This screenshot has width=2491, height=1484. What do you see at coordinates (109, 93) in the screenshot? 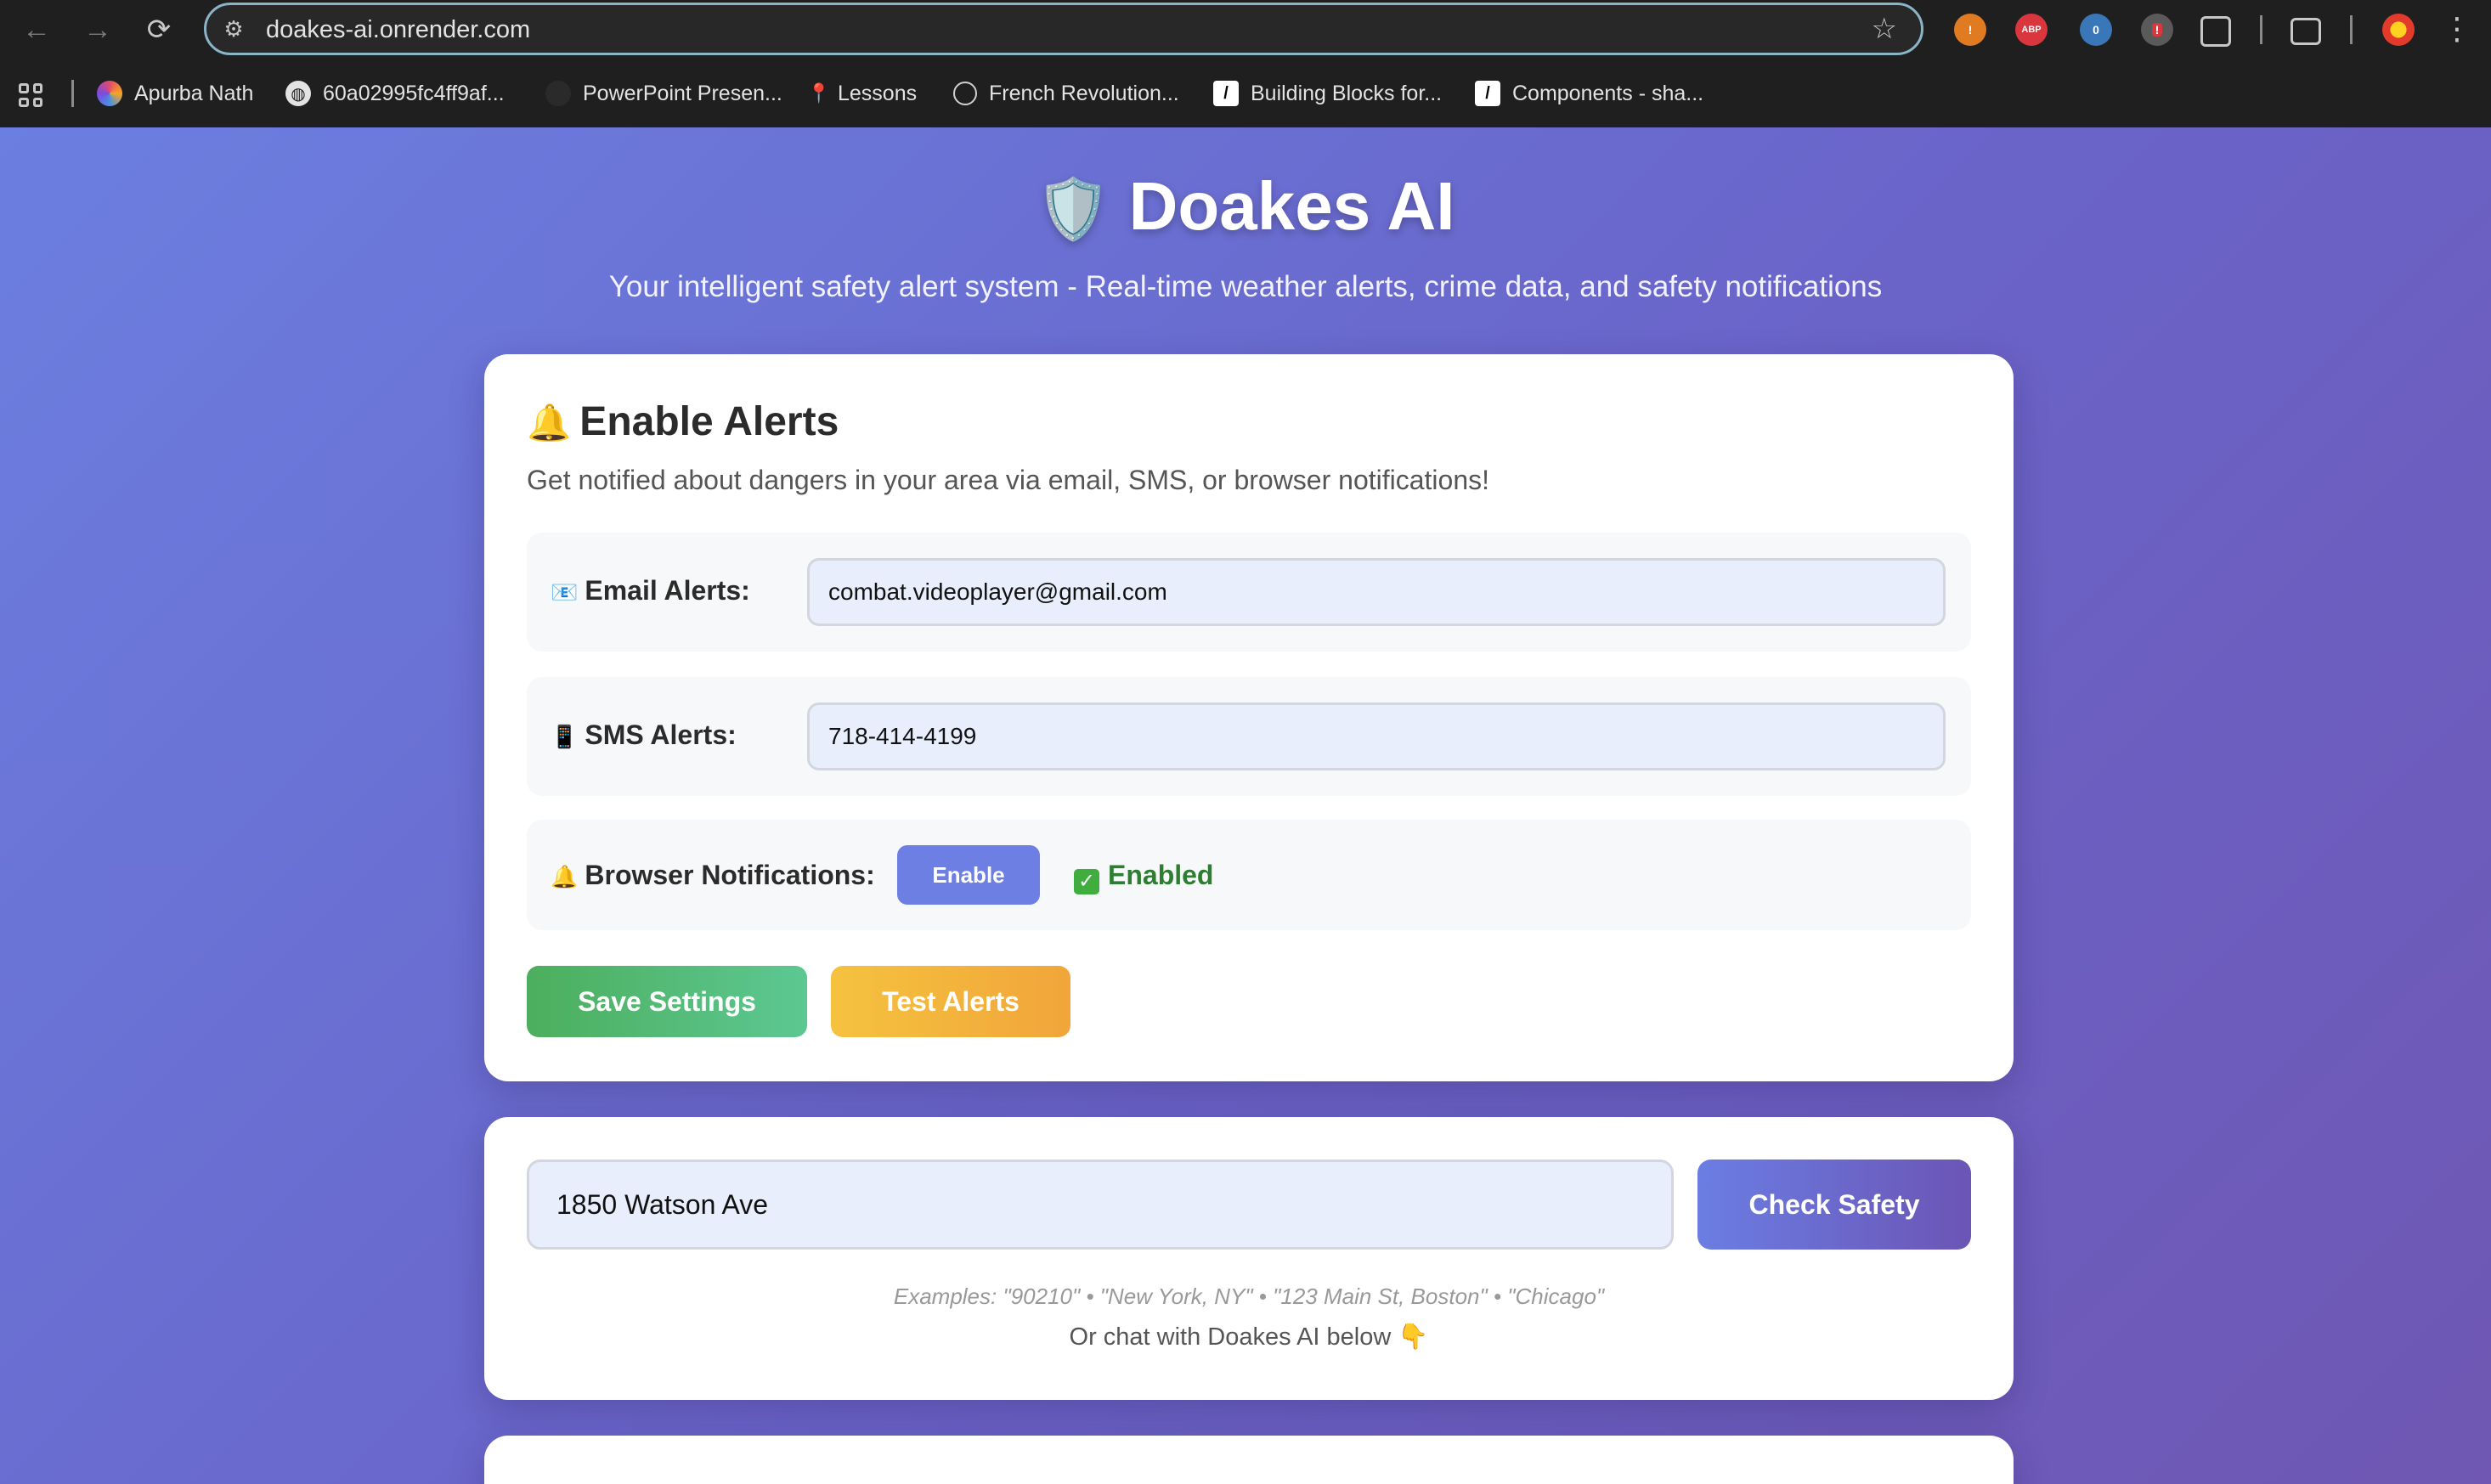
I see `colorful-swirl-icon` at bounding box center [109, 93].